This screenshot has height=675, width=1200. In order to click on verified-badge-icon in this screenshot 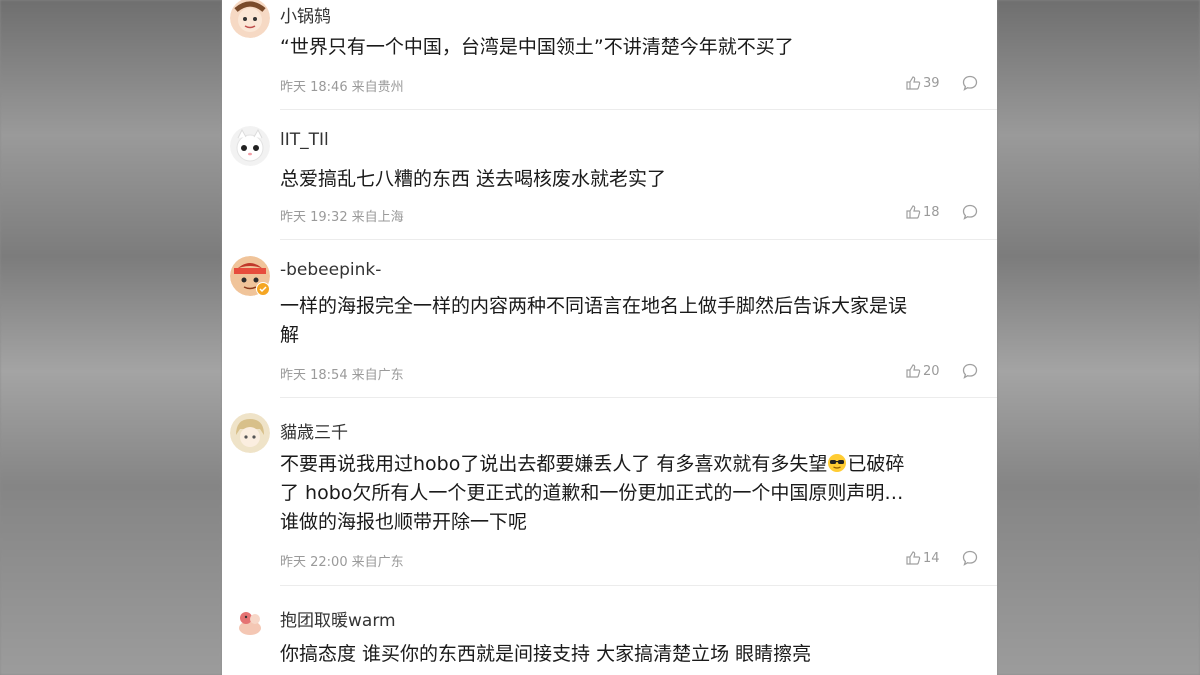, I will do `click(263, 289)`.